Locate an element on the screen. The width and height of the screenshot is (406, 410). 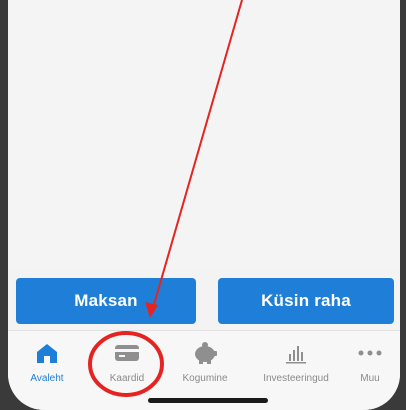
home-icon is located at coordinates (47, 353).